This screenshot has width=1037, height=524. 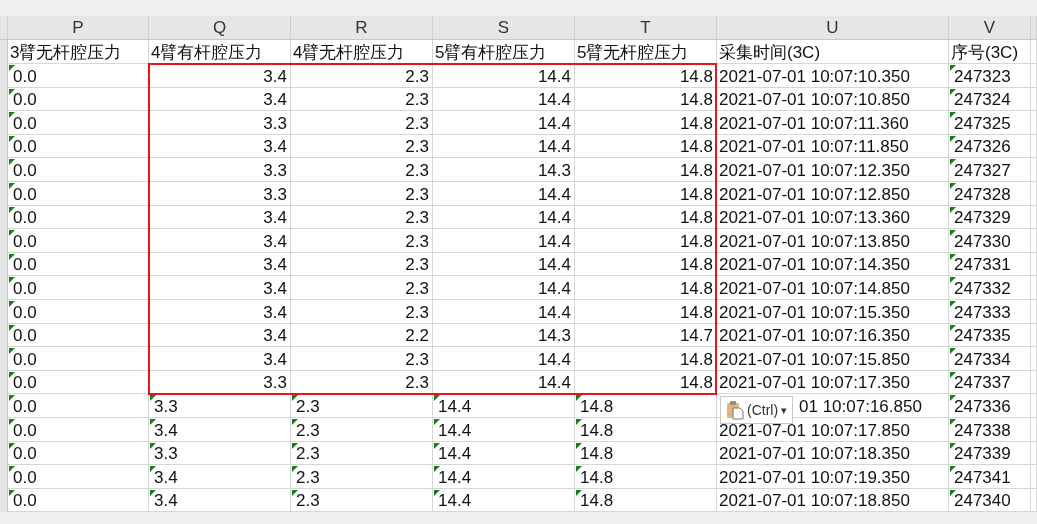 What do you see at coordinates (1034, 28) in the screenshot?
I see `column-header` at bounding box center [1034, 28].